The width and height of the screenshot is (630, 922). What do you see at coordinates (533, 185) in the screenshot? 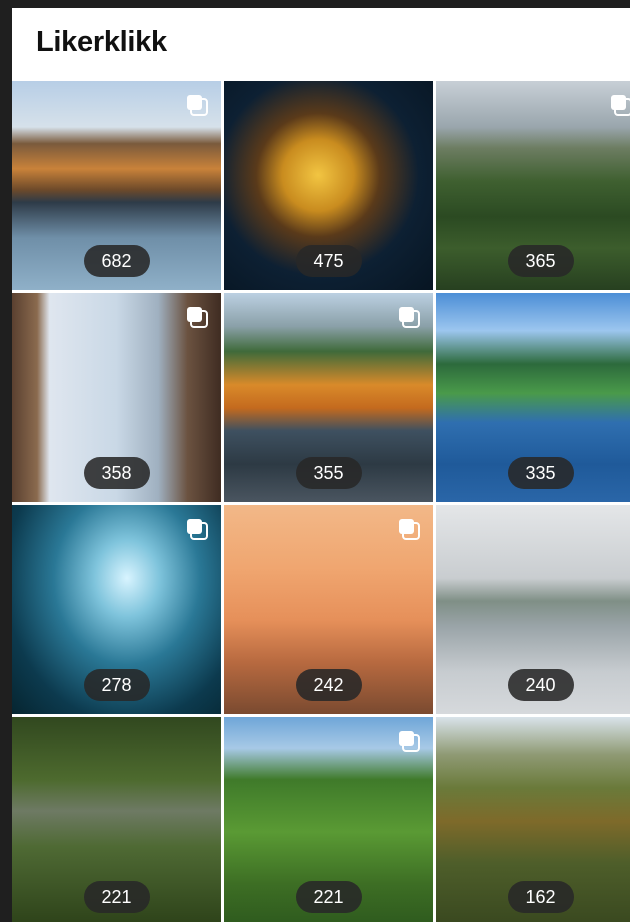
I see `photo-tile: 365` at bounding box center [533, 185].